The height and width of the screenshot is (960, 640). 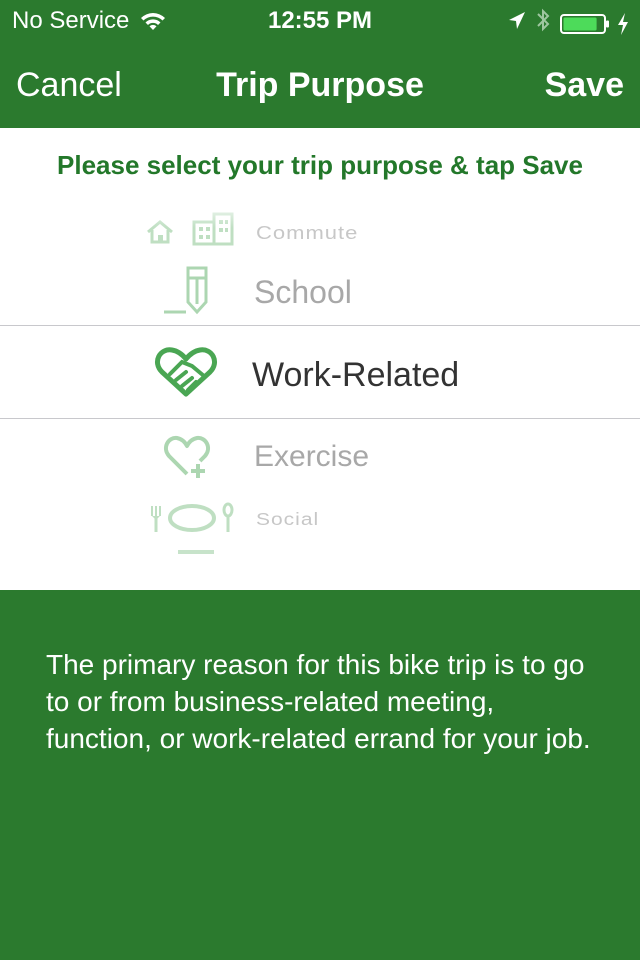 What do you see at coordinates (320, 418) in the screenshot?
I see `selection-indicator-bottom` at bounding box center [320, 418].